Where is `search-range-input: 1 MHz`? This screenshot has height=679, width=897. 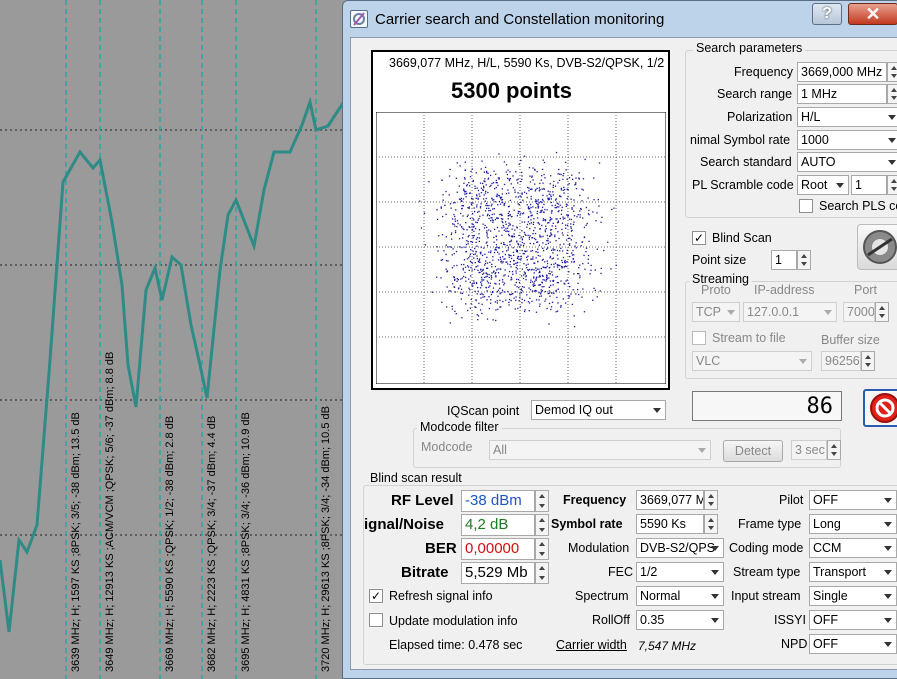 search-range-input: 1 MHz is located at coordinates (842, 94).